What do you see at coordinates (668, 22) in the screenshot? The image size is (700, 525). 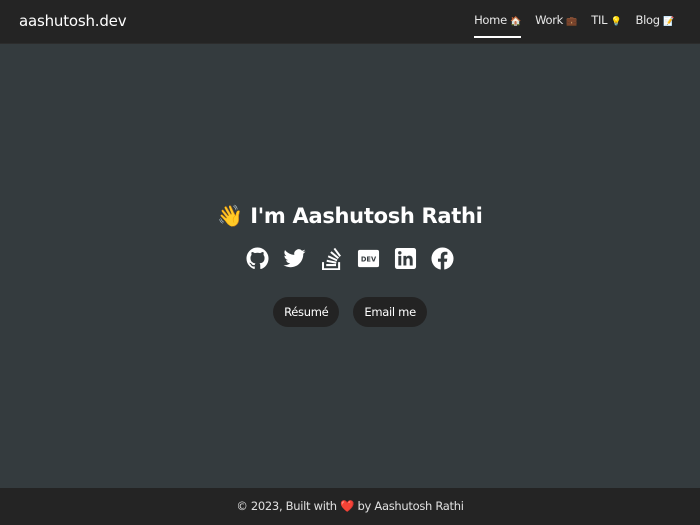 I see `memo-icon: 📝` at bounding box center [668, 22].